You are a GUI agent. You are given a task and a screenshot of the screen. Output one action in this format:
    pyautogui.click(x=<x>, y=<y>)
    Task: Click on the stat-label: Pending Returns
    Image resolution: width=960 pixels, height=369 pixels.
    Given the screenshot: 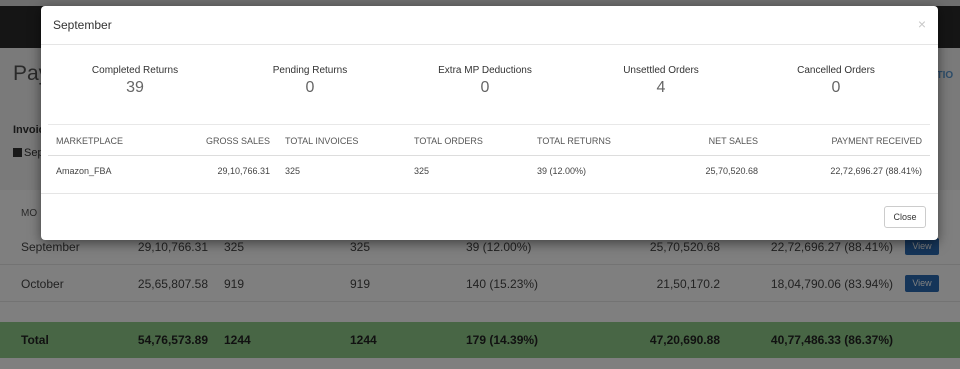 What is the action you would take?
    pyautogui.click(x=310, y=70)
    